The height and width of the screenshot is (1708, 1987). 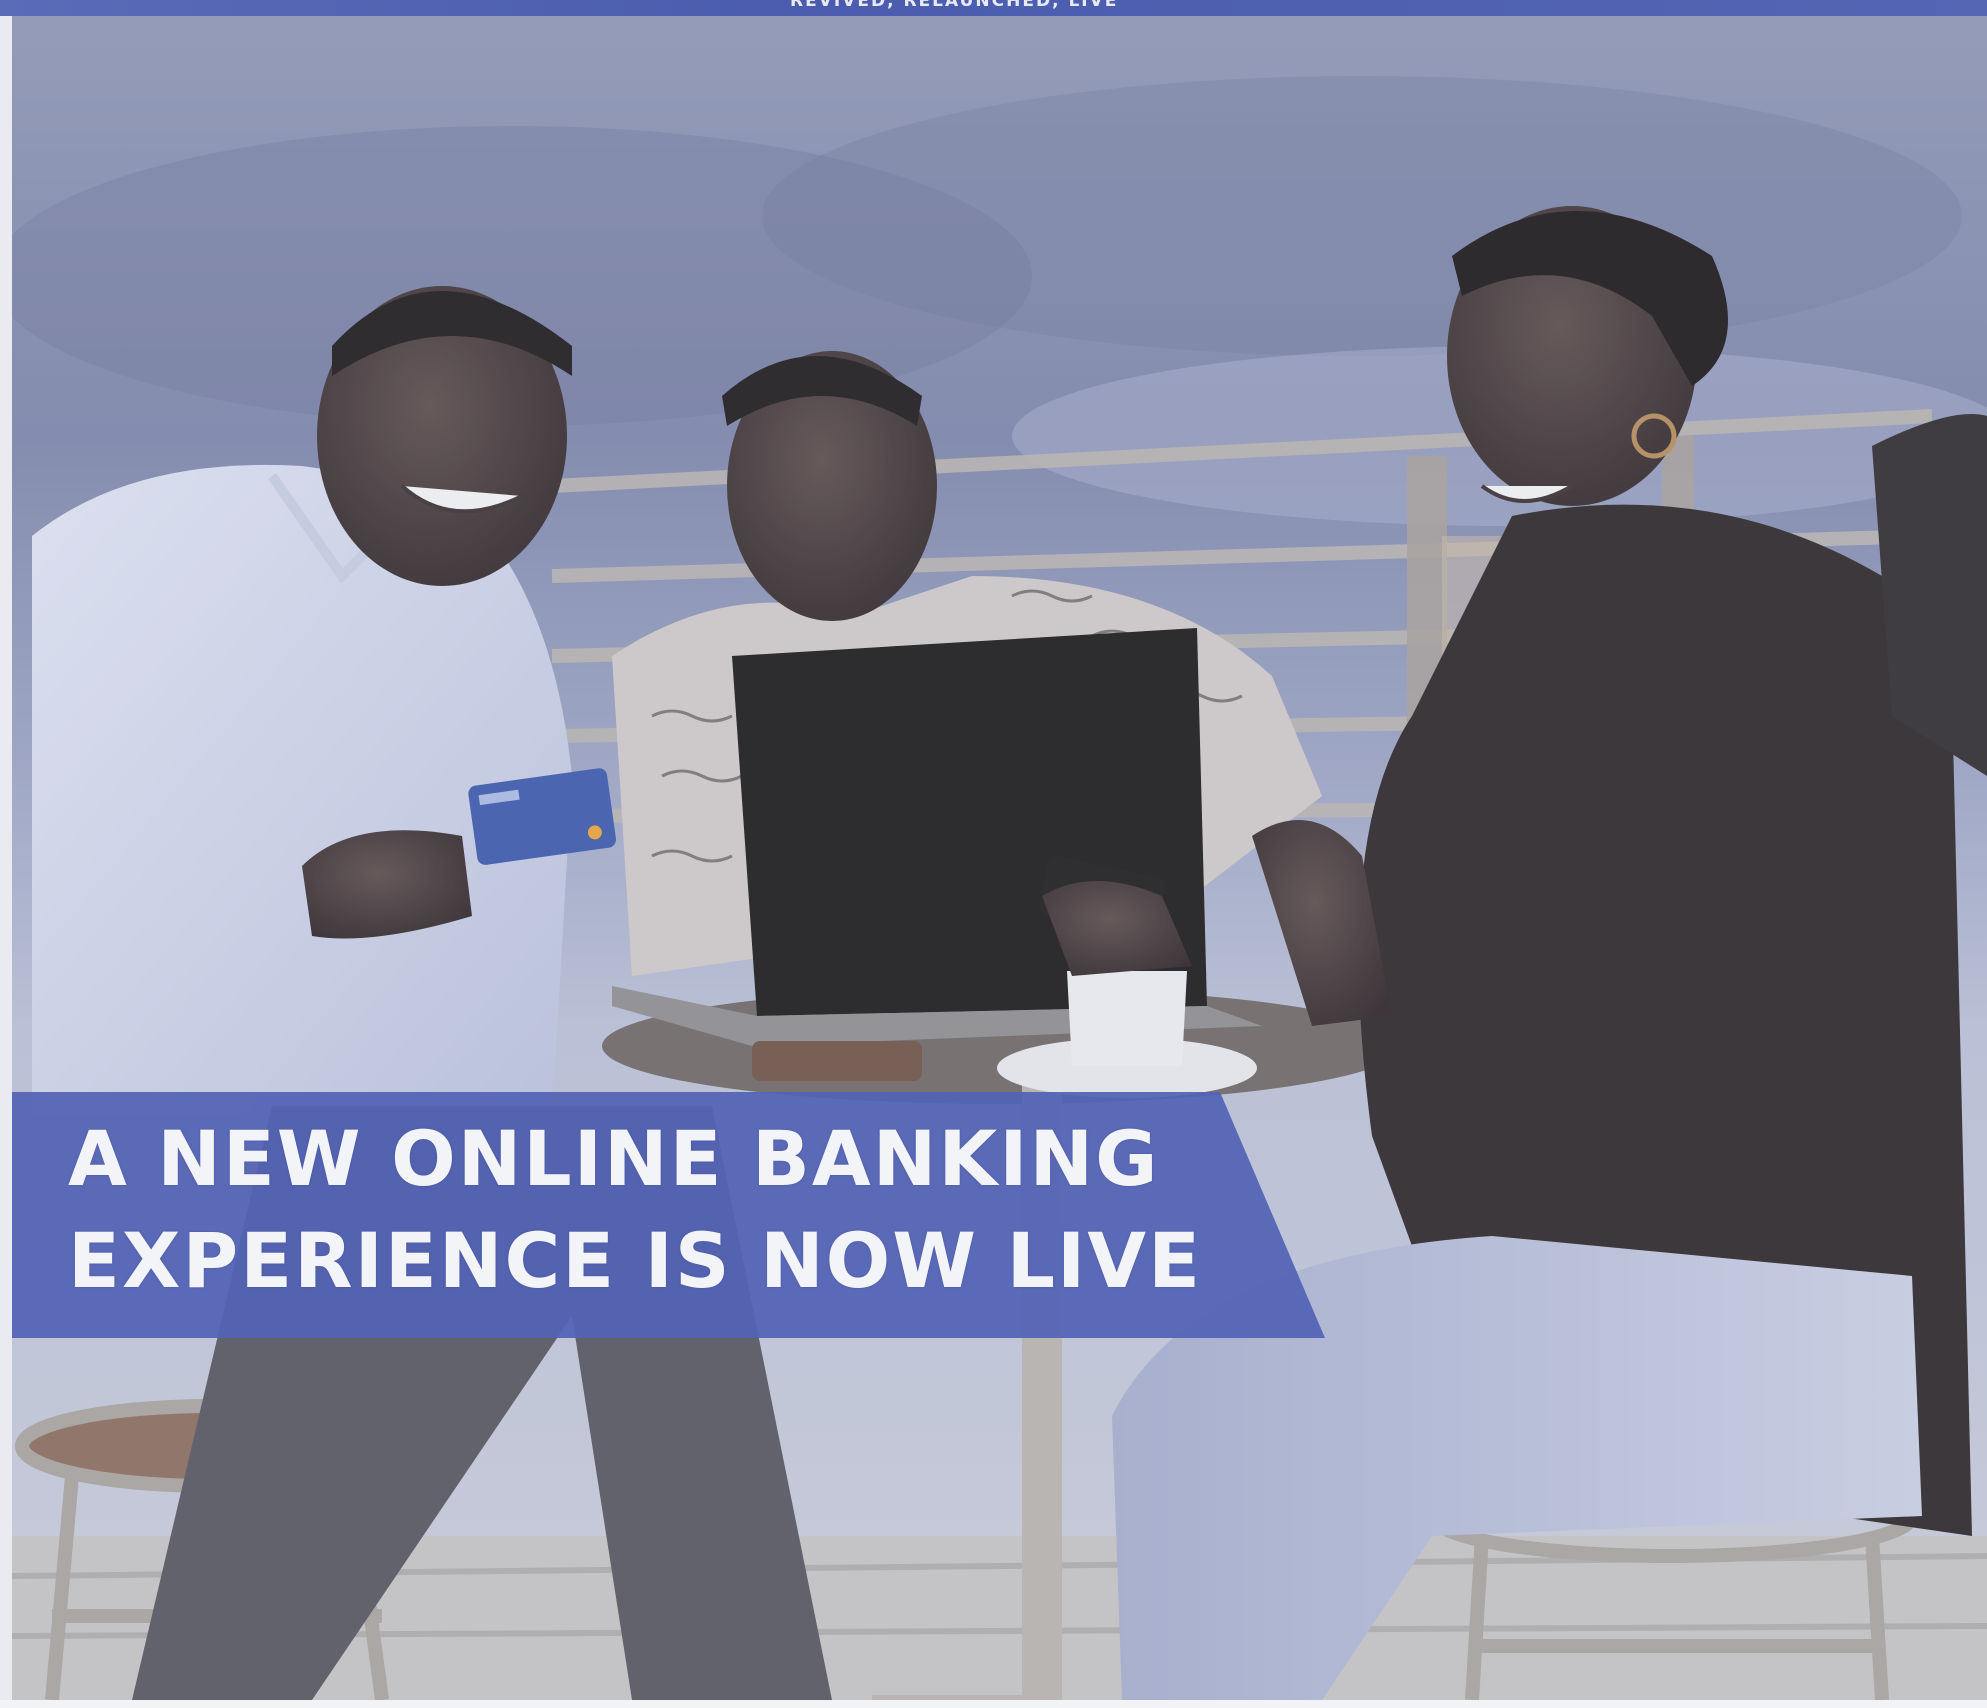 I want to click on headline-line-2: EXPERIENCE IS NOW LIVE, so click(x=635, y=1260).